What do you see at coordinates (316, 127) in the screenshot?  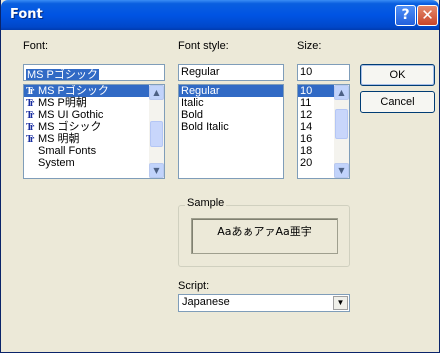 I see `size-list-item: 14` at bounding box center [316, 127].